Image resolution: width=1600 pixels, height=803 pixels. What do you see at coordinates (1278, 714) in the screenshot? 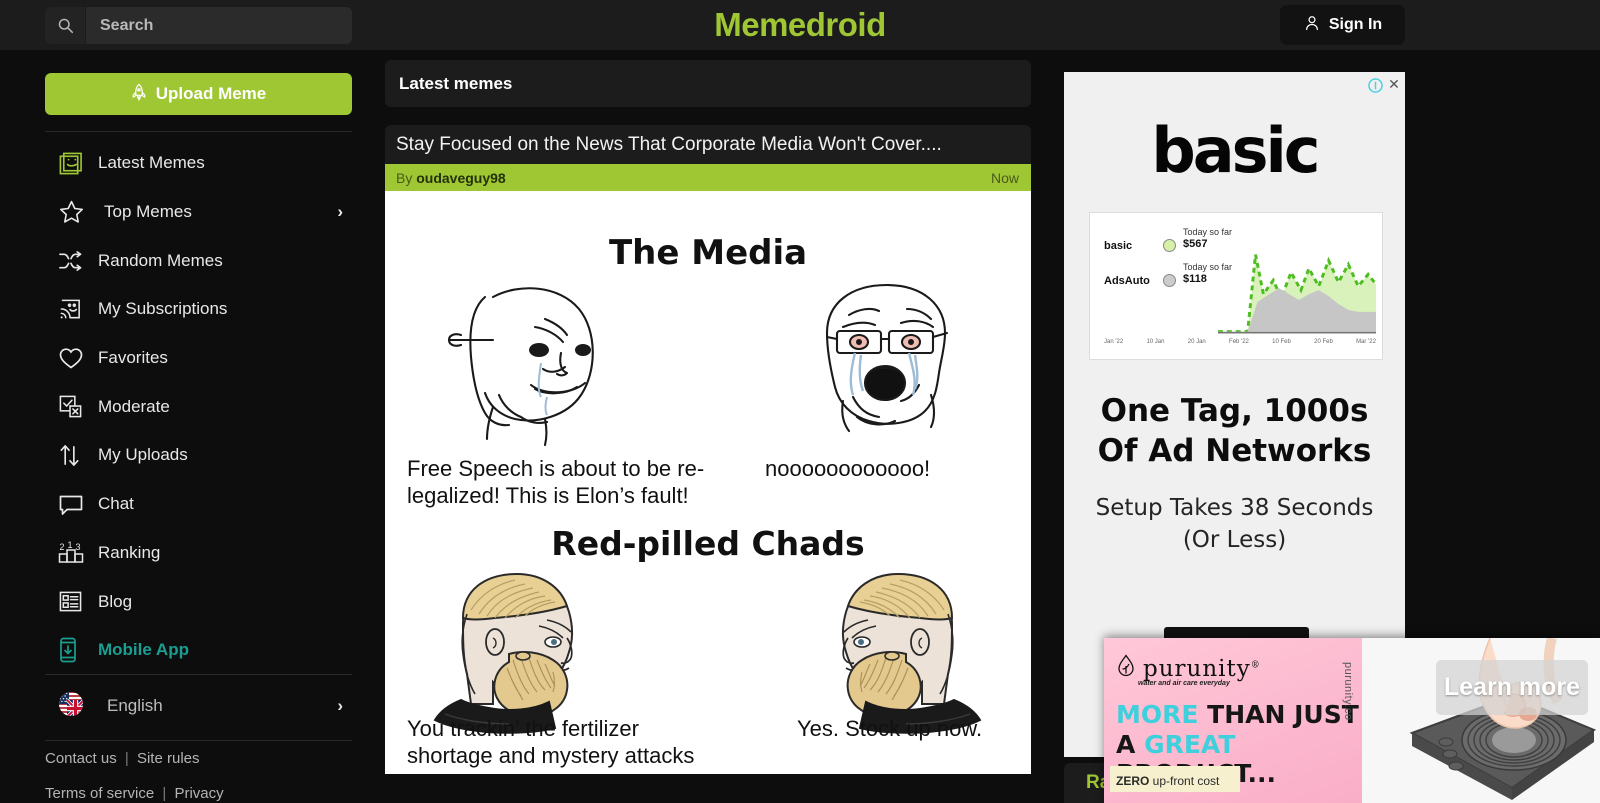
I see `headline-rest-1: THAN JUST` at bounding box center [1278, 714].